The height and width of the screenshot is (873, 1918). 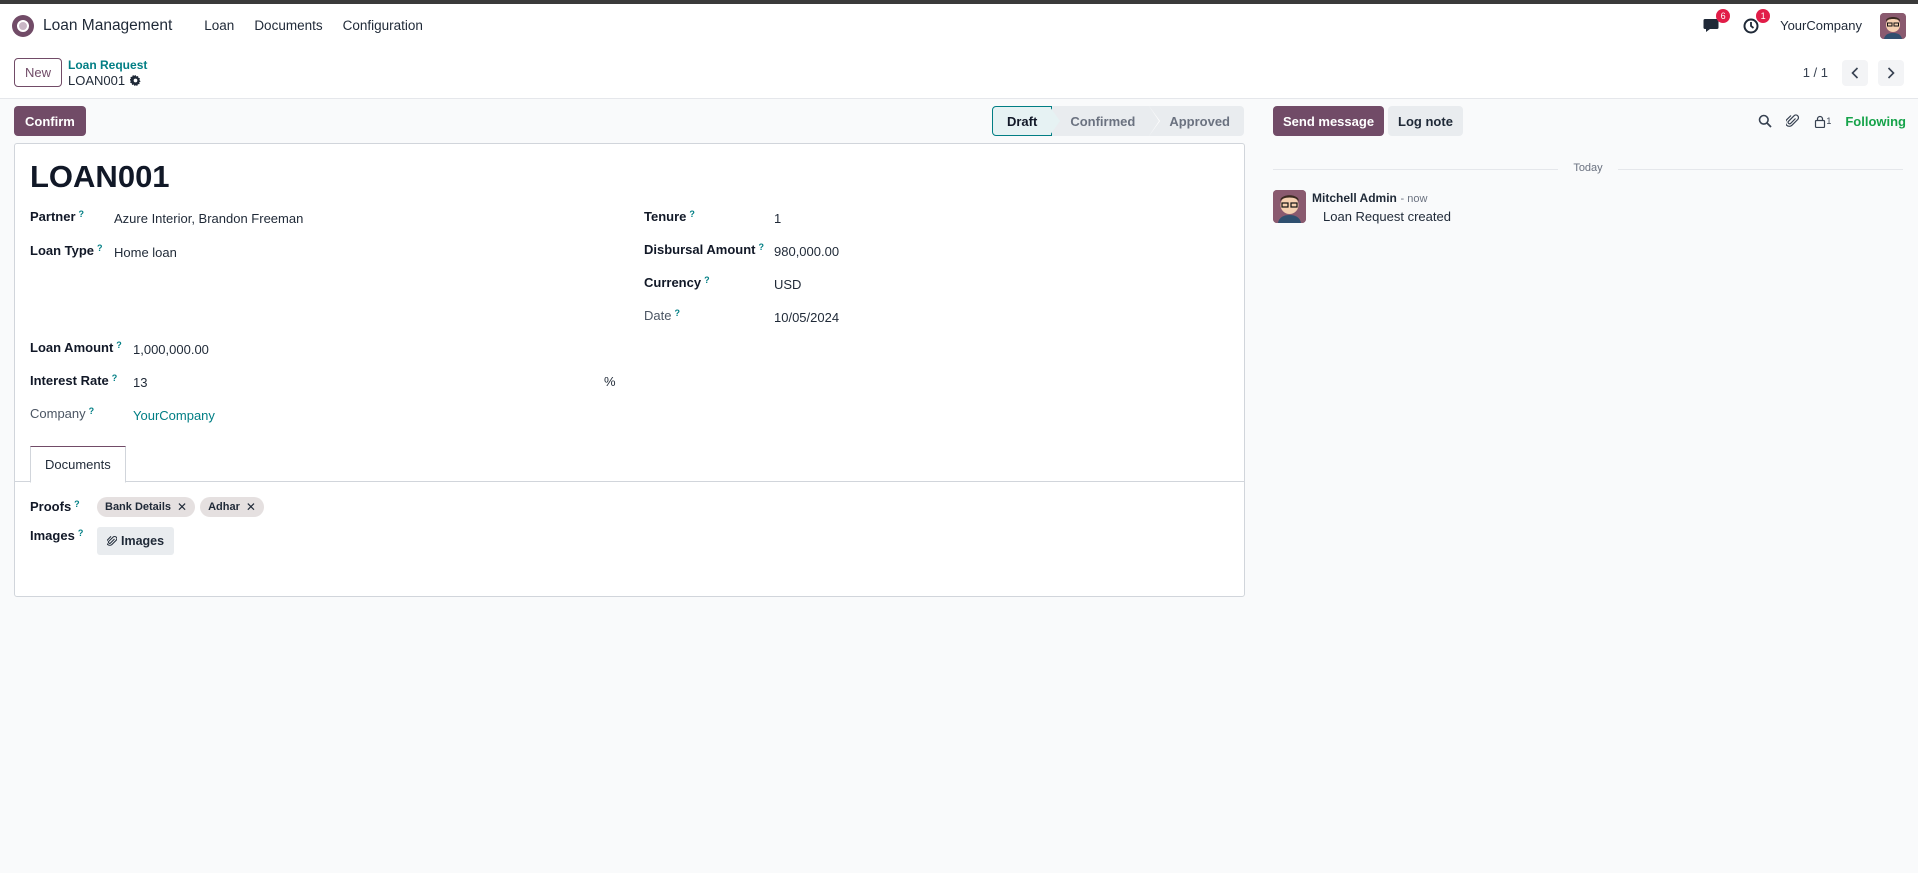 I want to click on disbursal-amount-label: Disbursal Amount, so click(x=700, y=249).